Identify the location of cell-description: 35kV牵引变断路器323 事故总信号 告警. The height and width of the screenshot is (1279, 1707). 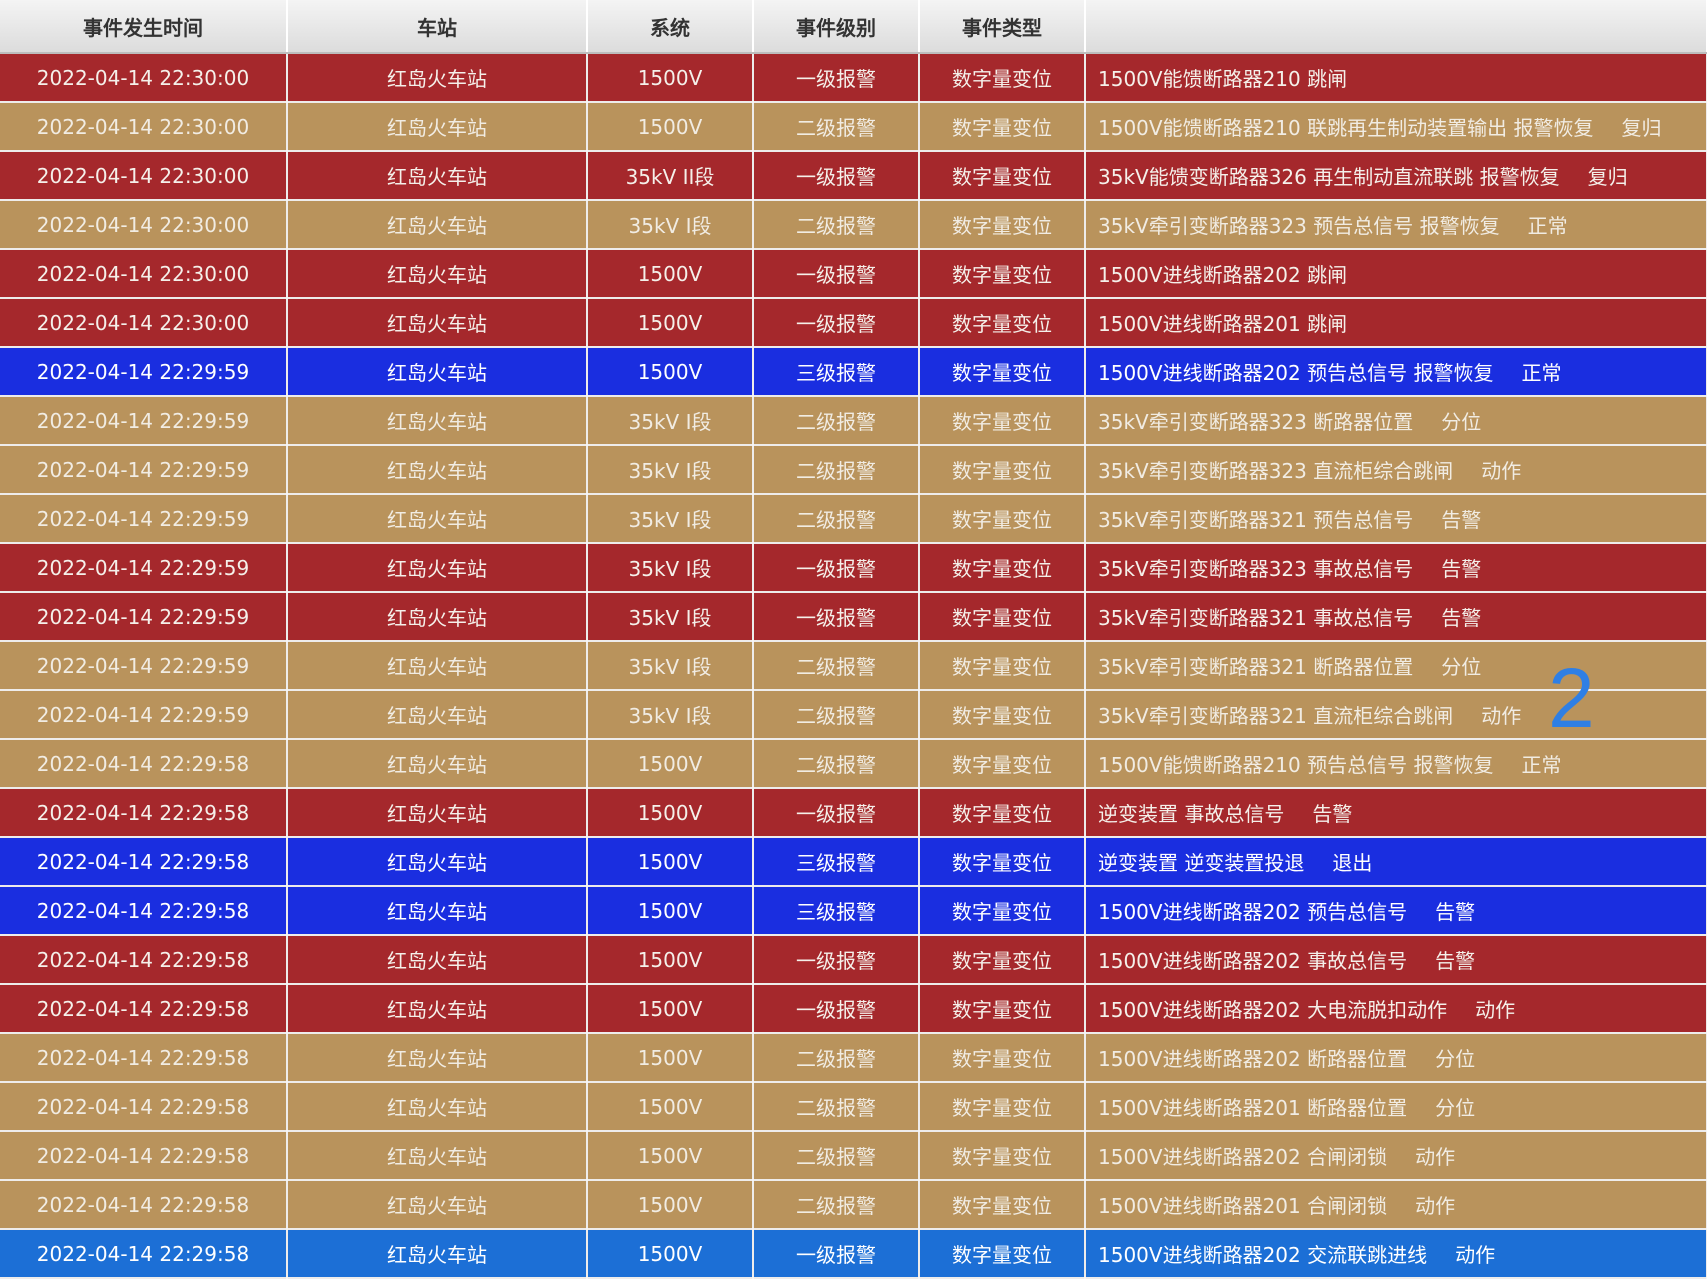
(1396, 568).